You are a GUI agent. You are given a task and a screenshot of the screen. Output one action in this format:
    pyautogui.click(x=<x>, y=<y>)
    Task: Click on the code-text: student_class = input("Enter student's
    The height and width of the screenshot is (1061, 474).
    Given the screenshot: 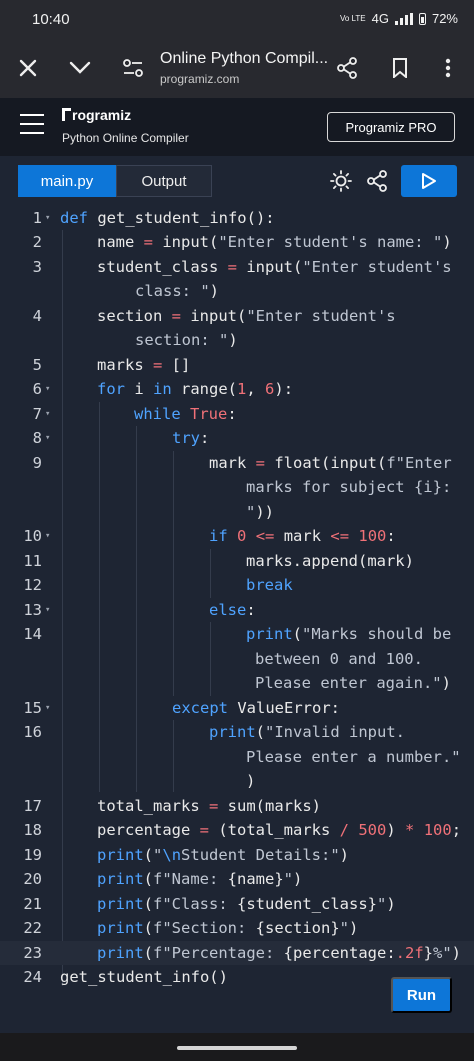 What is the action you would take?
    pyautogui.click(x=274, y=267)
    